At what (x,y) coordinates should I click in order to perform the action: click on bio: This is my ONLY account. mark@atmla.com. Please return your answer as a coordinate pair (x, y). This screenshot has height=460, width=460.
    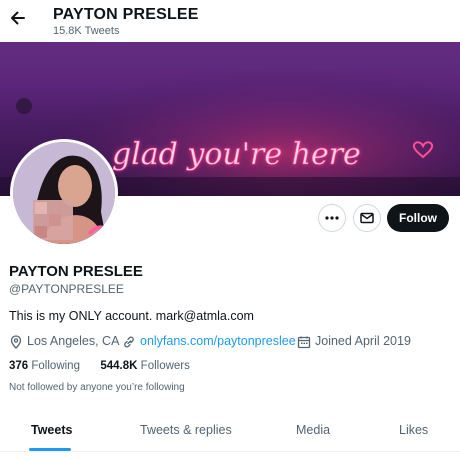
    Looking at the image, I should click on (131, 316).